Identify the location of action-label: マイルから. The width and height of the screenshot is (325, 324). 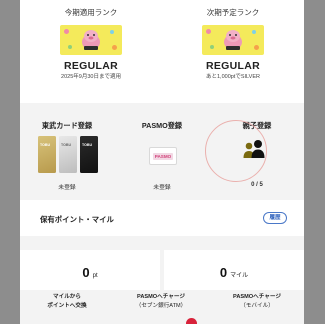
(67, 297).